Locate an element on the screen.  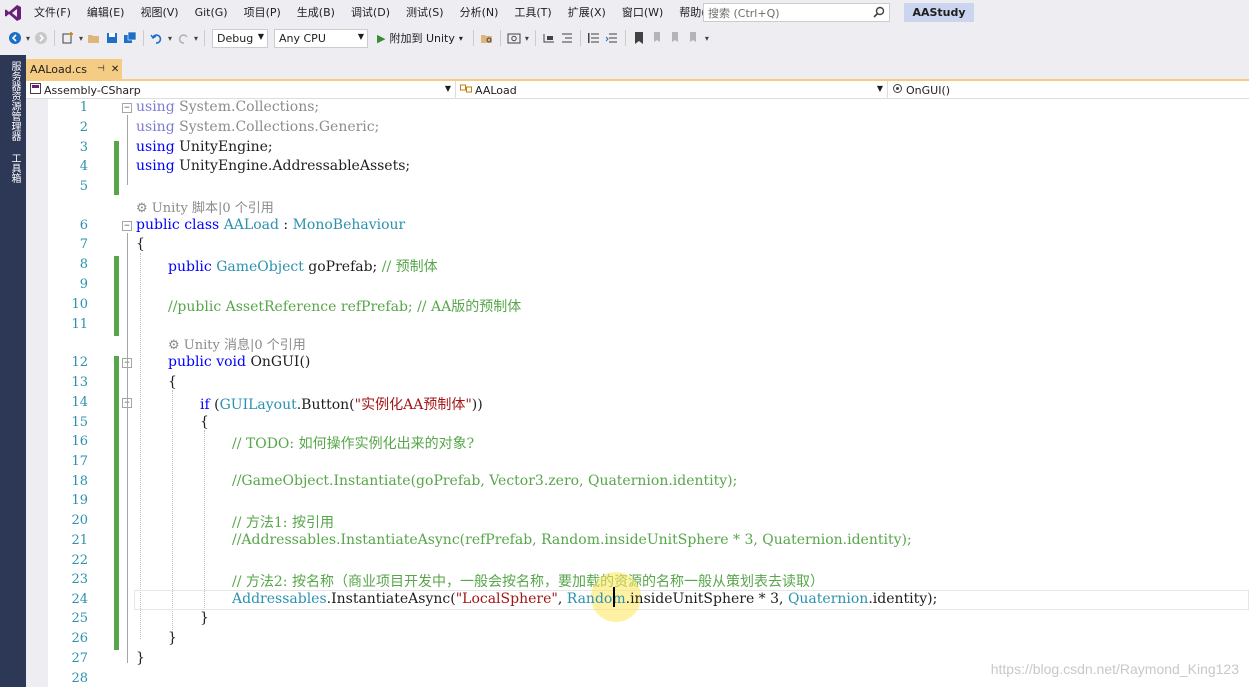
line-number: 23 is located at coordinates (79, 579).